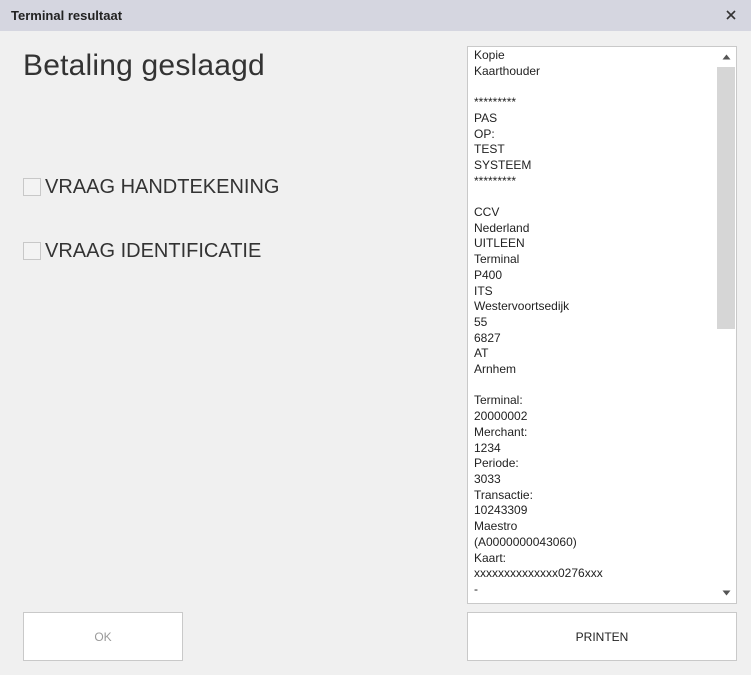 This screenshot has height=675, width=751. I want to click on vertical-scrollbar, so click(726, 325).